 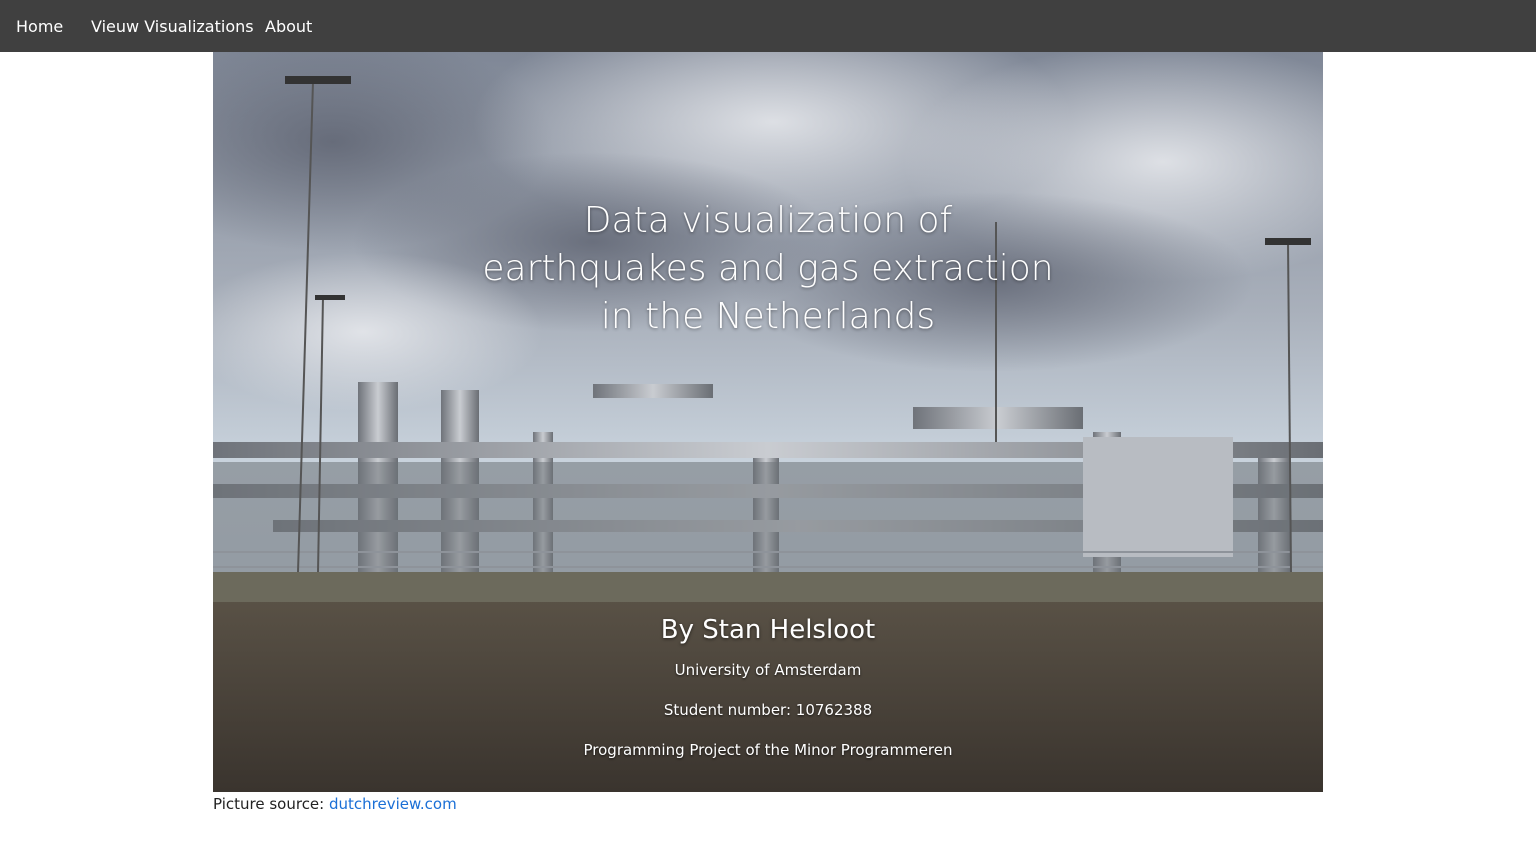 What do you see at coordinates (768, 630) in the screenshot?
I see `author-name: By Stan Helsloot` at bounding box center [768, 630].